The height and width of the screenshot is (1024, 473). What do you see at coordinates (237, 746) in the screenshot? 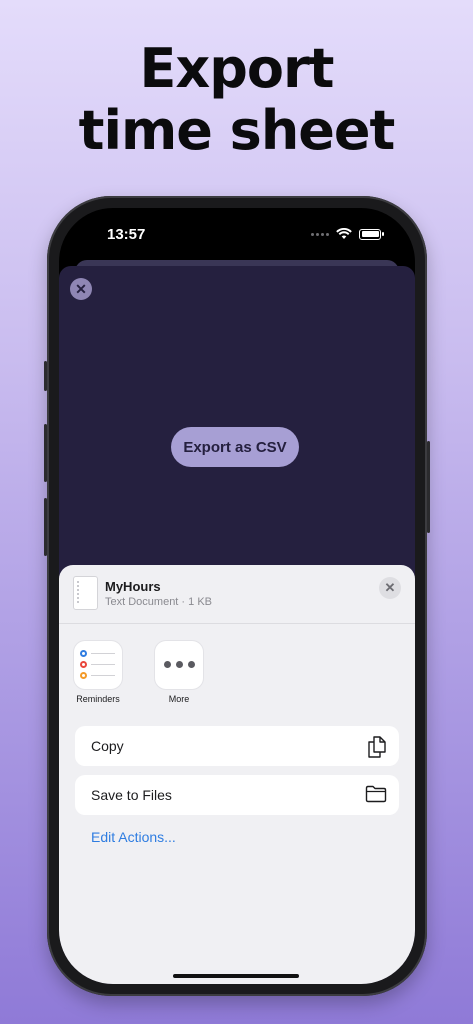
I see `copy-action: Copy` at bounding box center [237, 746].